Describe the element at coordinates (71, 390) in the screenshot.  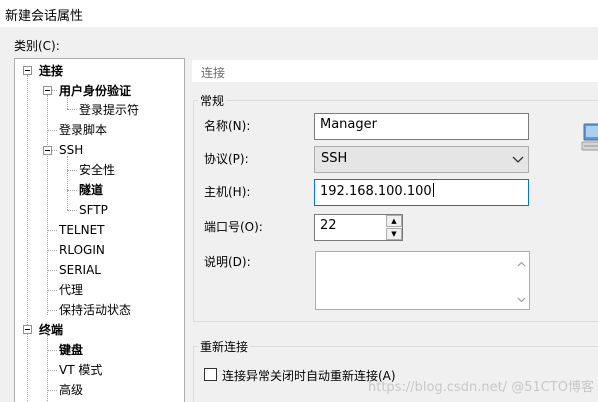
I see `tree-item-advanced: 高级` at that location.